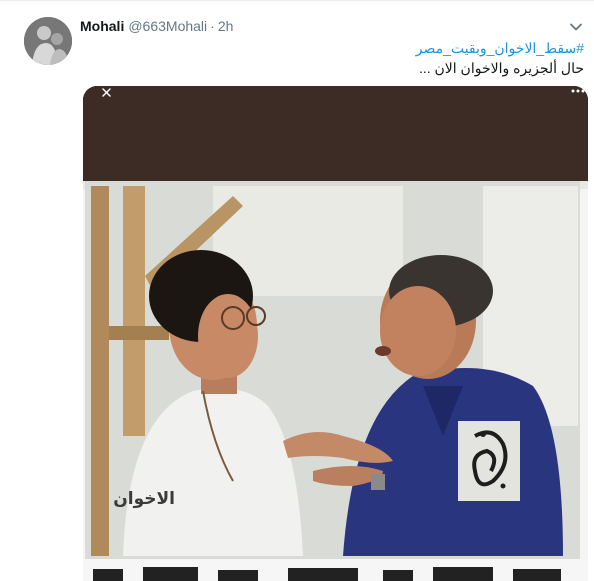  Describe the element at coordinates (226, 26) in the screenshot. I see `timestamp: 2h` at that location.